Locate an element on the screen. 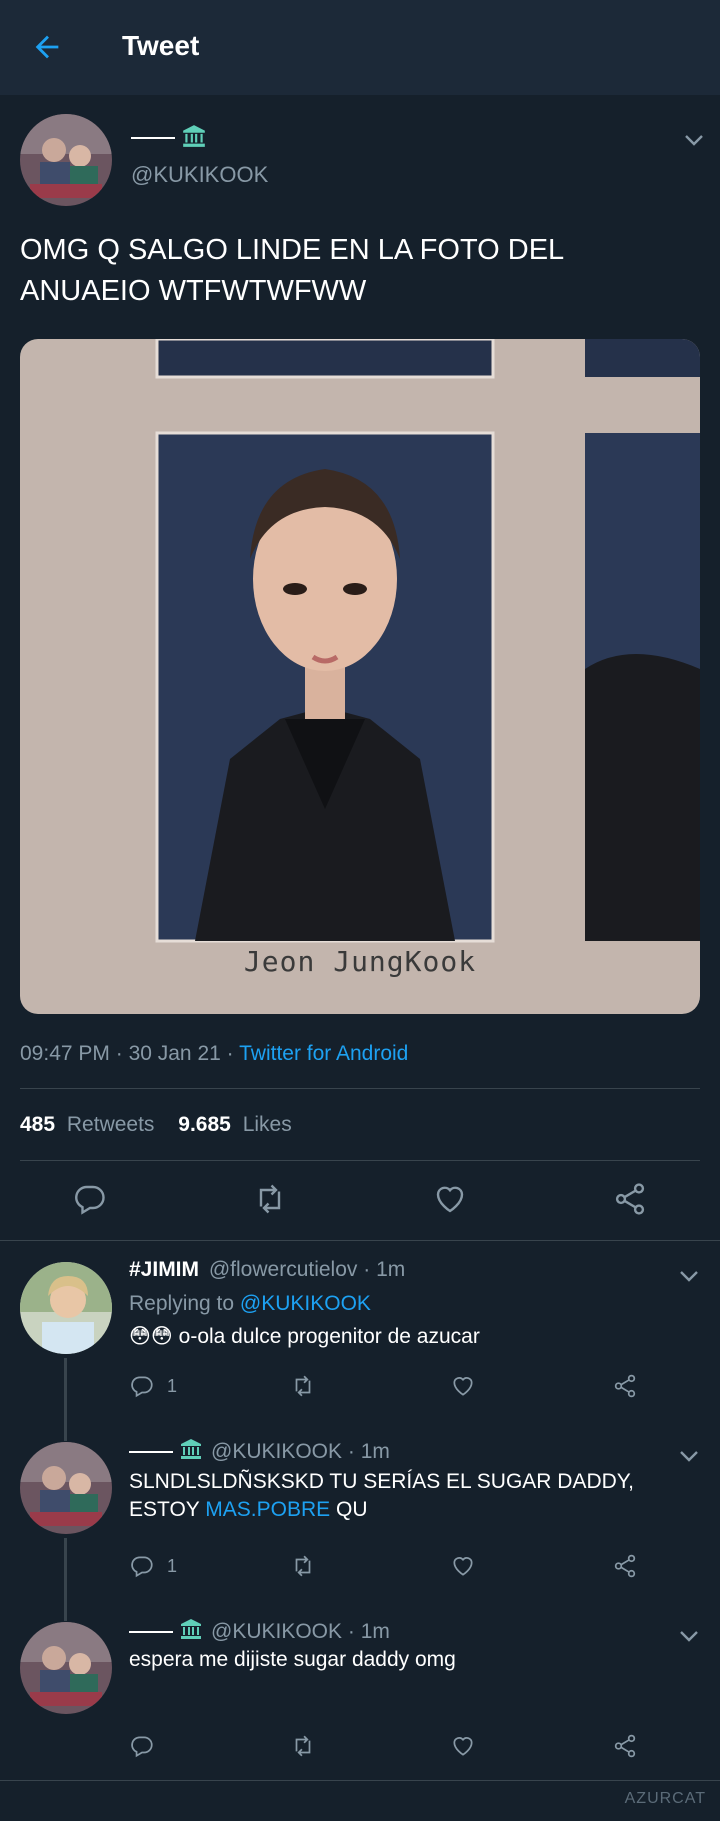  like-count: 9.685 is located at coordinates (204, 1124).